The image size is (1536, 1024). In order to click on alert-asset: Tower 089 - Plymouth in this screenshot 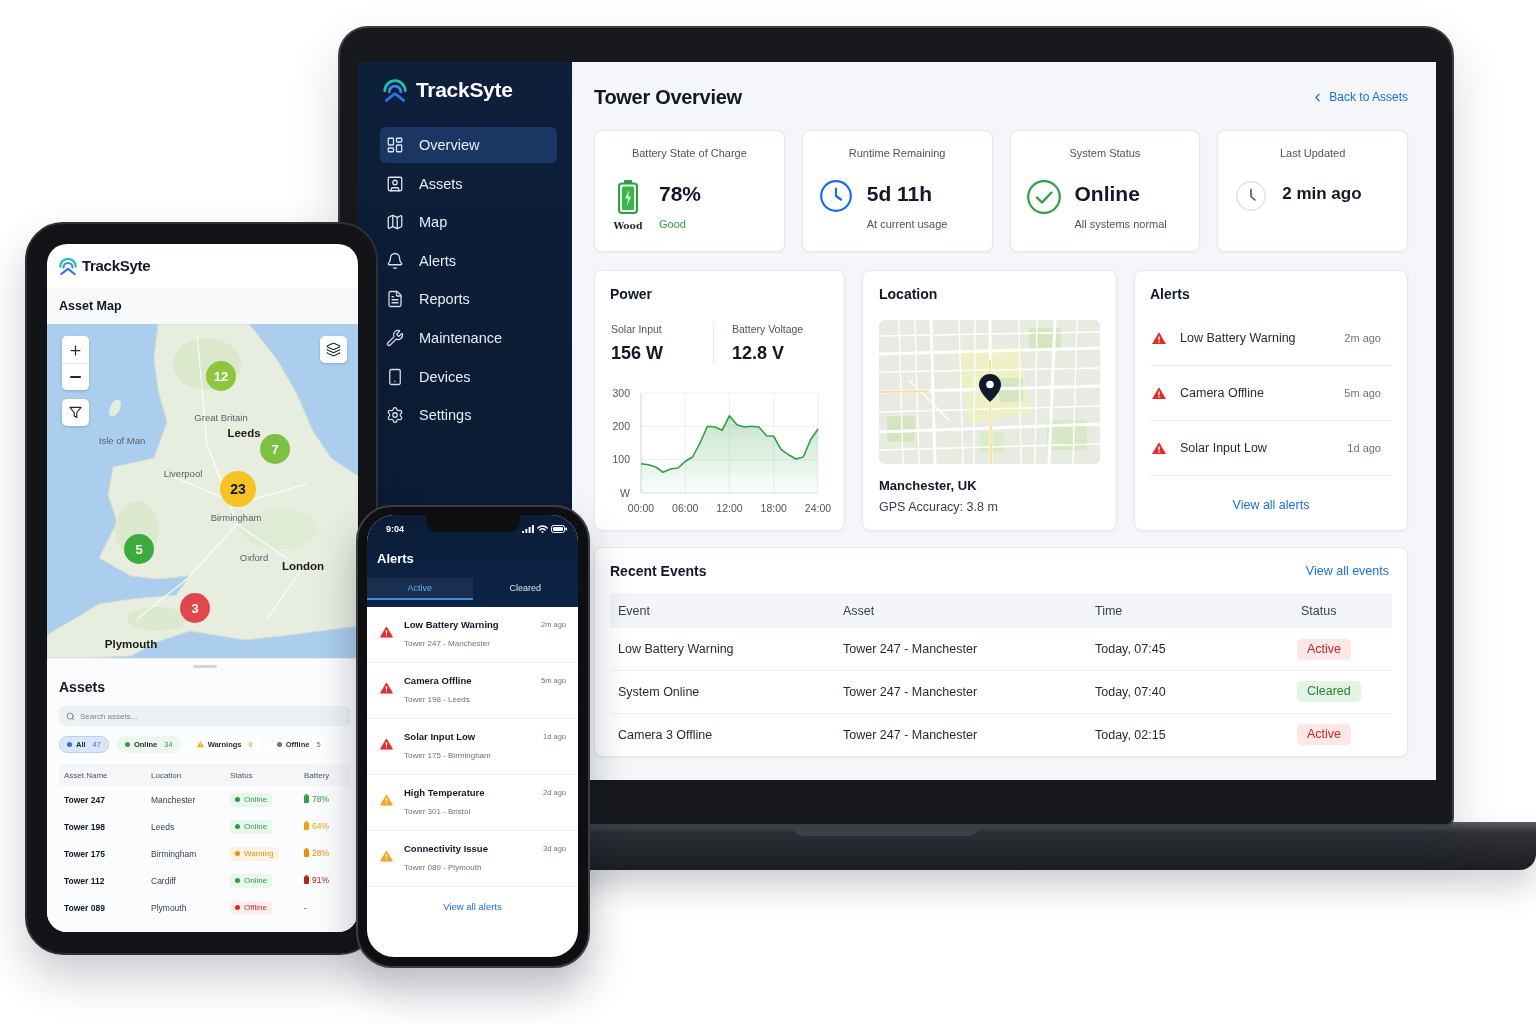, I will do `click(443, 868)`.